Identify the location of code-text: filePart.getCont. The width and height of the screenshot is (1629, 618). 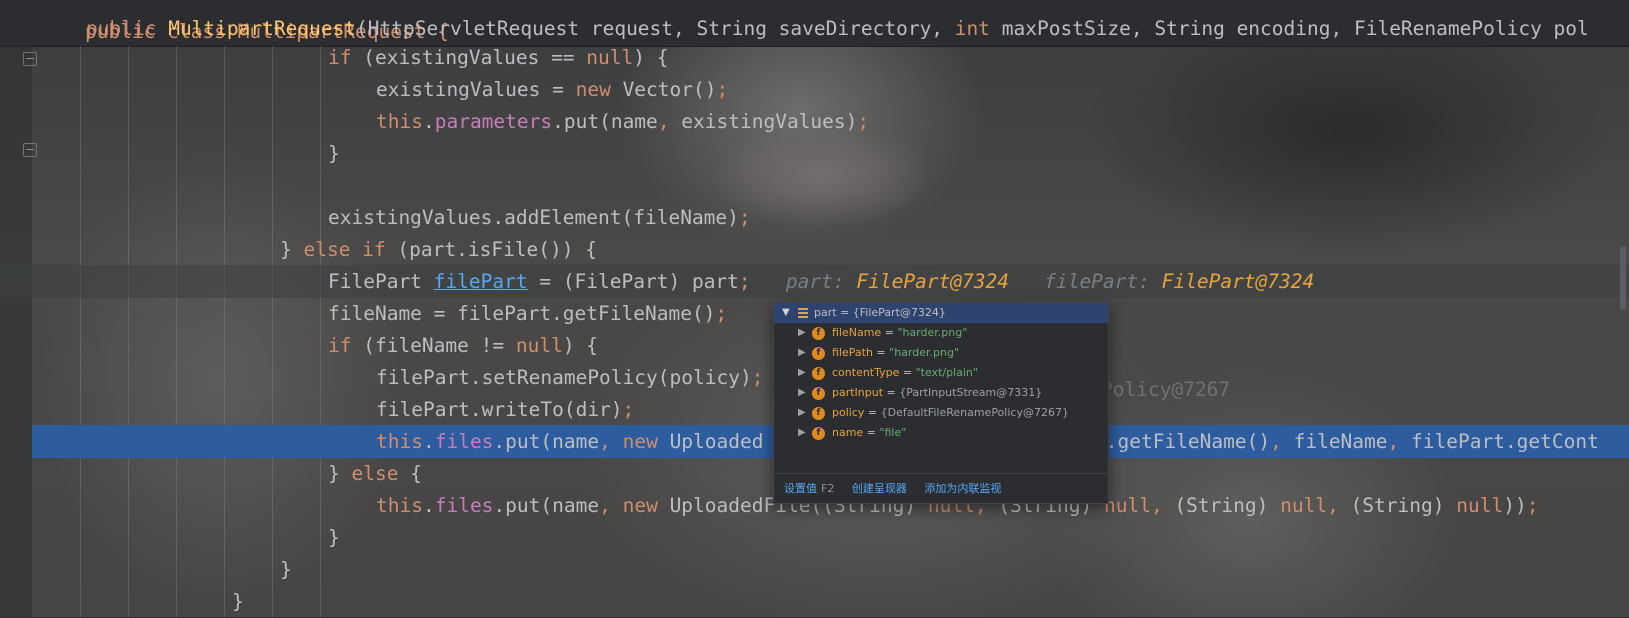
(1499, 441).